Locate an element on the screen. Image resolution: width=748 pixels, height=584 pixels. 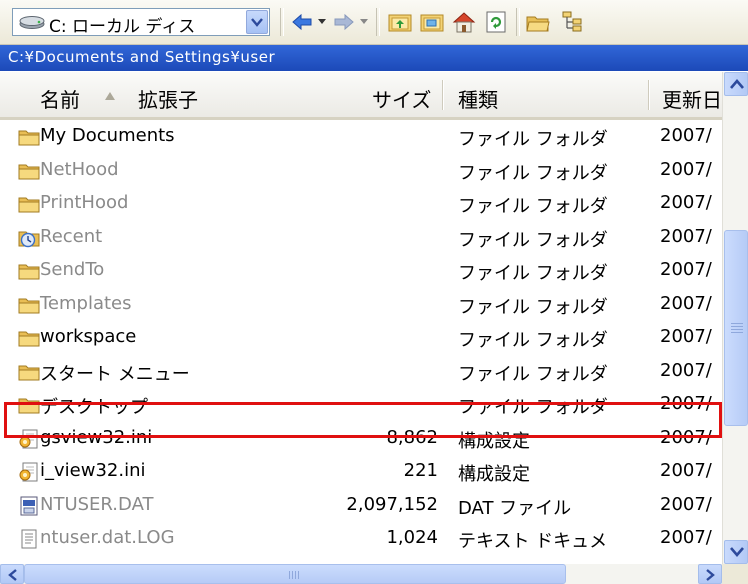
column-type: 種類 is located at coordinates (478, 98).